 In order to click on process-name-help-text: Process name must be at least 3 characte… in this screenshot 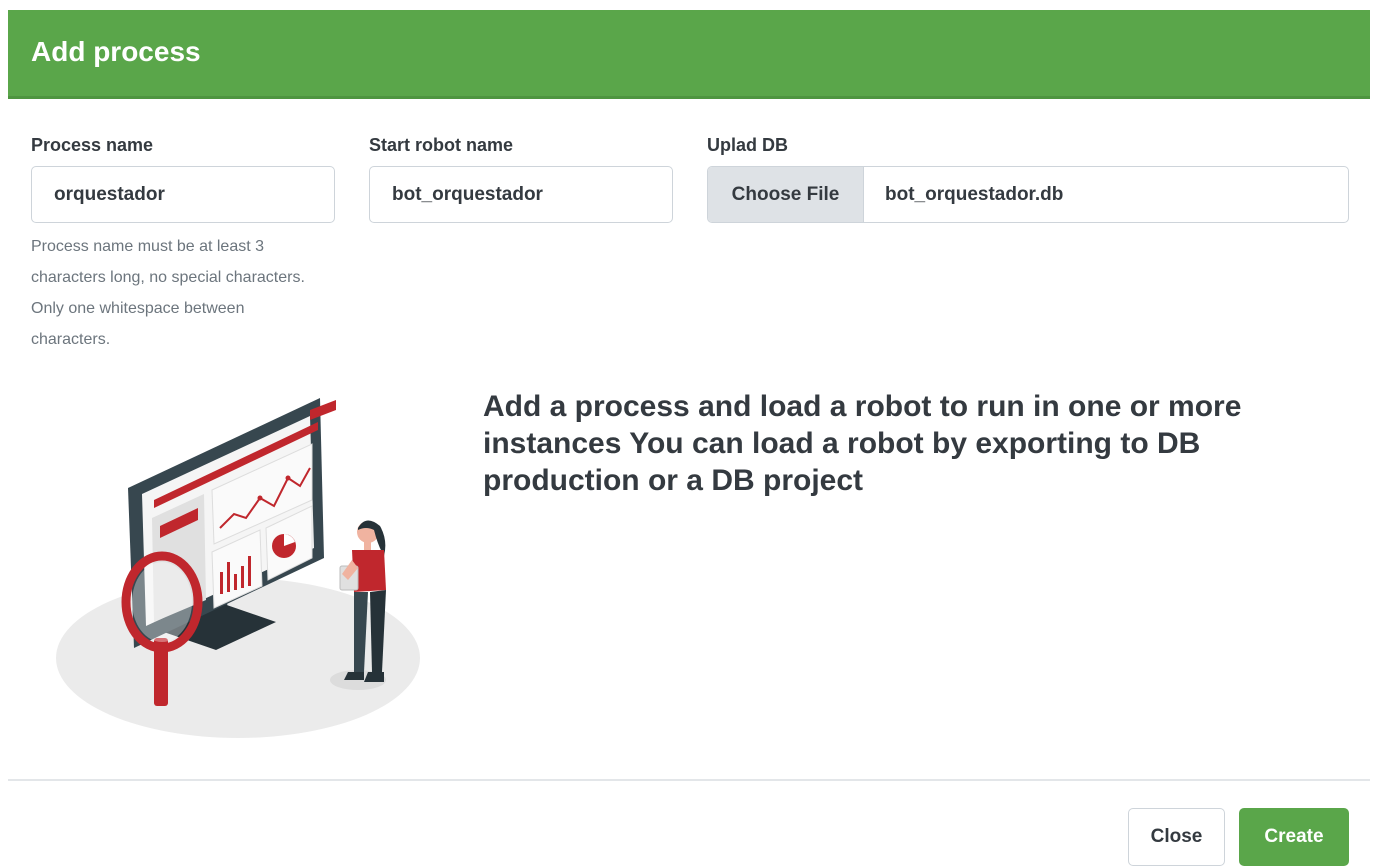, I will do `click(168, 293)`.